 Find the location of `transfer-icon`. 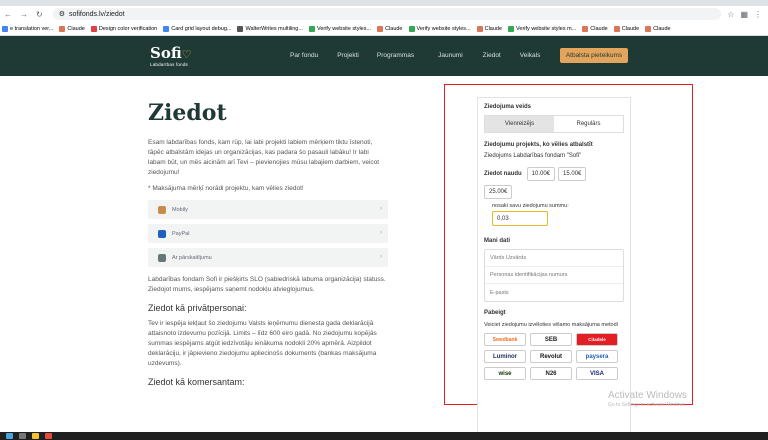

transfer-icon is located at coordinates (162, 257).